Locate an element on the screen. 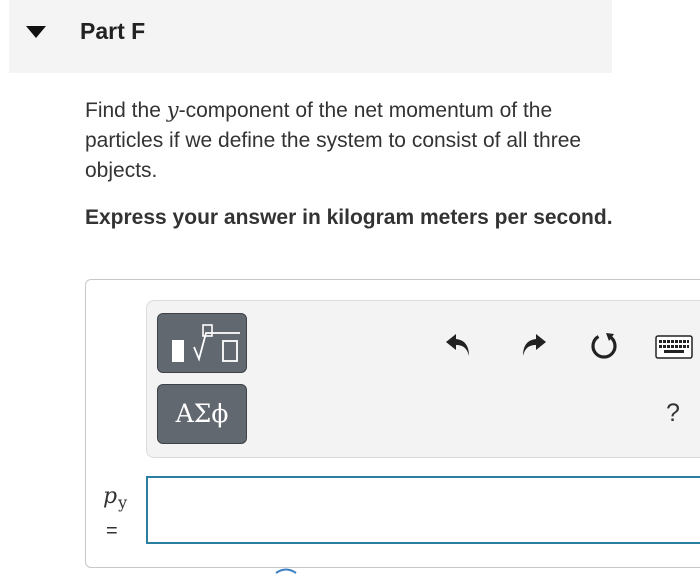 This screenshot has height=574, width=700. part-title: Part F is located at coordinates (113, 31).